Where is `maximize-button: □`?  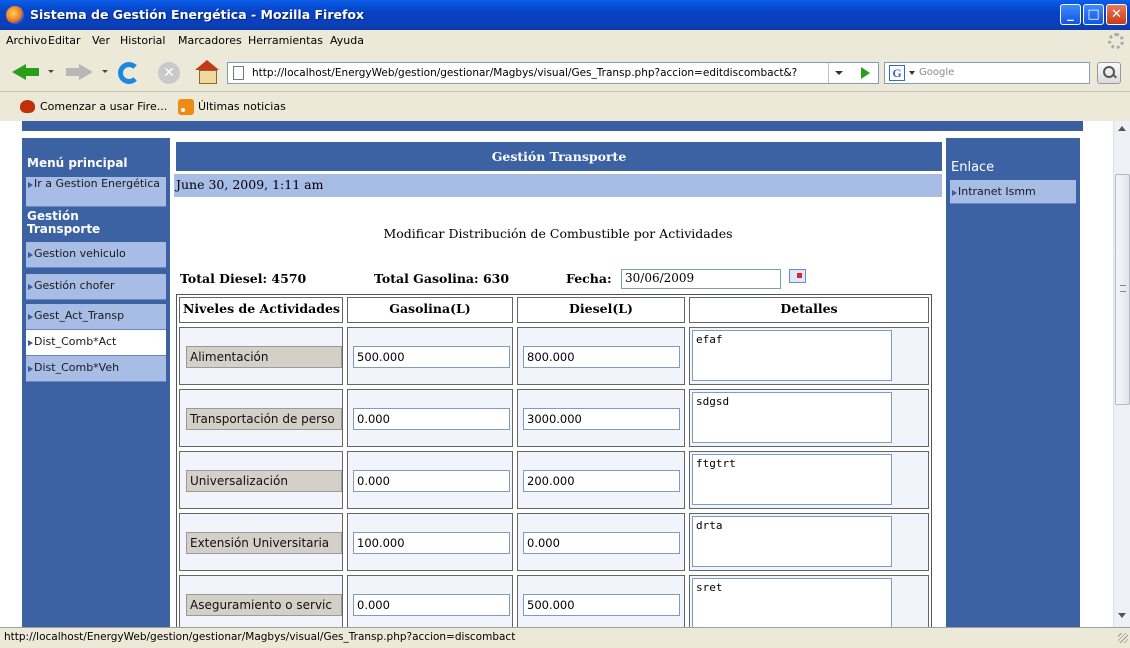
maximize-button: □ is located at coordinates (1093, 14).